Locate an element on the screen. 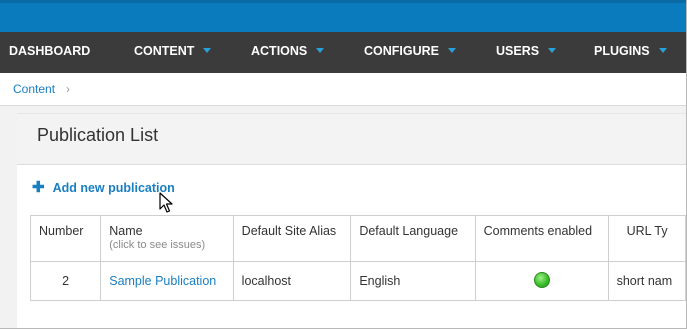 This screenshot has width=687, height=329. nav-users: USERS is located at coordinates (526, 52).